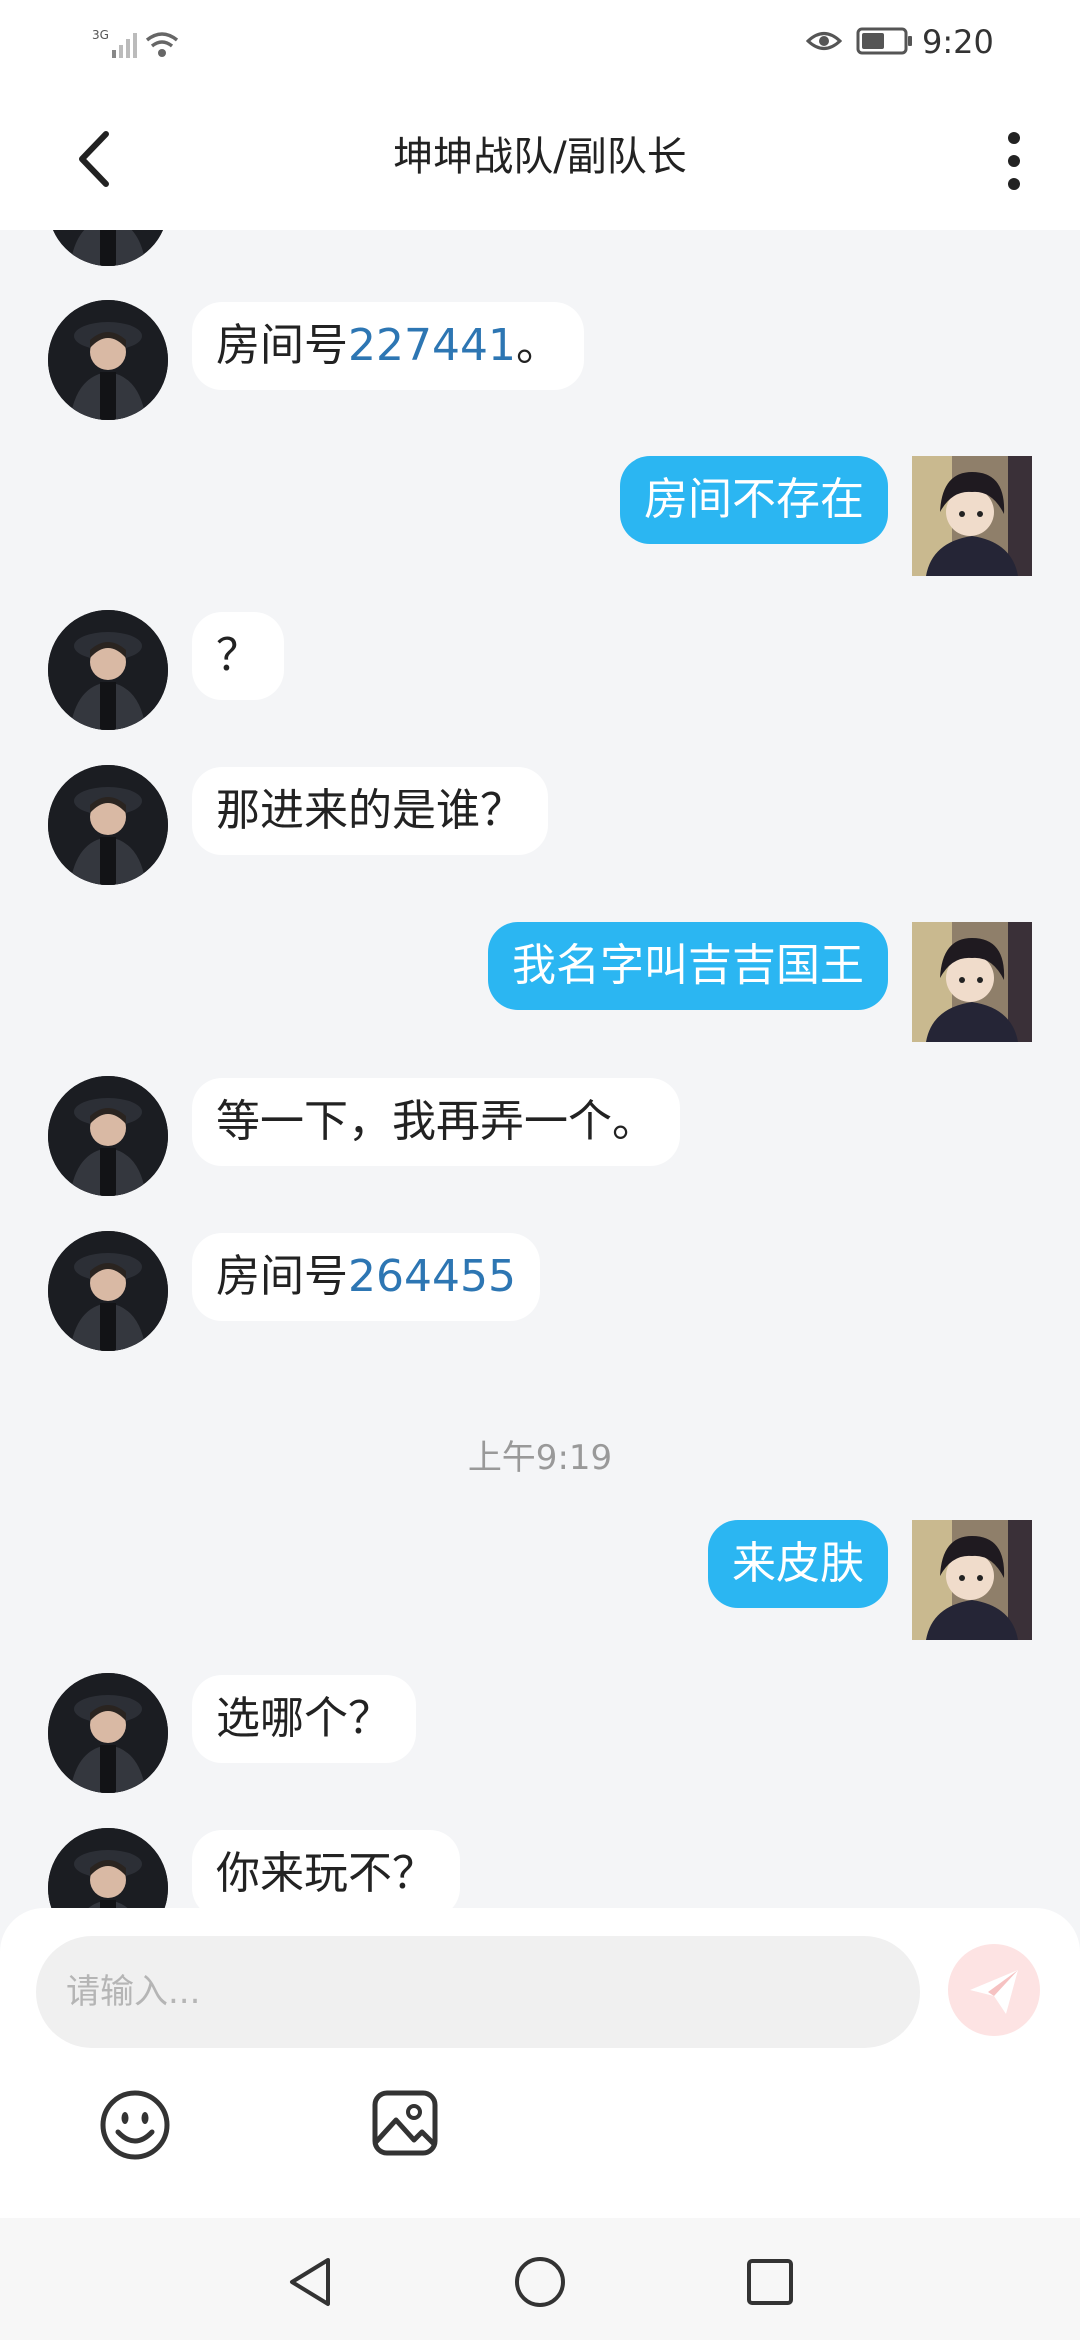  I want to click on message-bubble: 房间不存在, so click(754, 500).